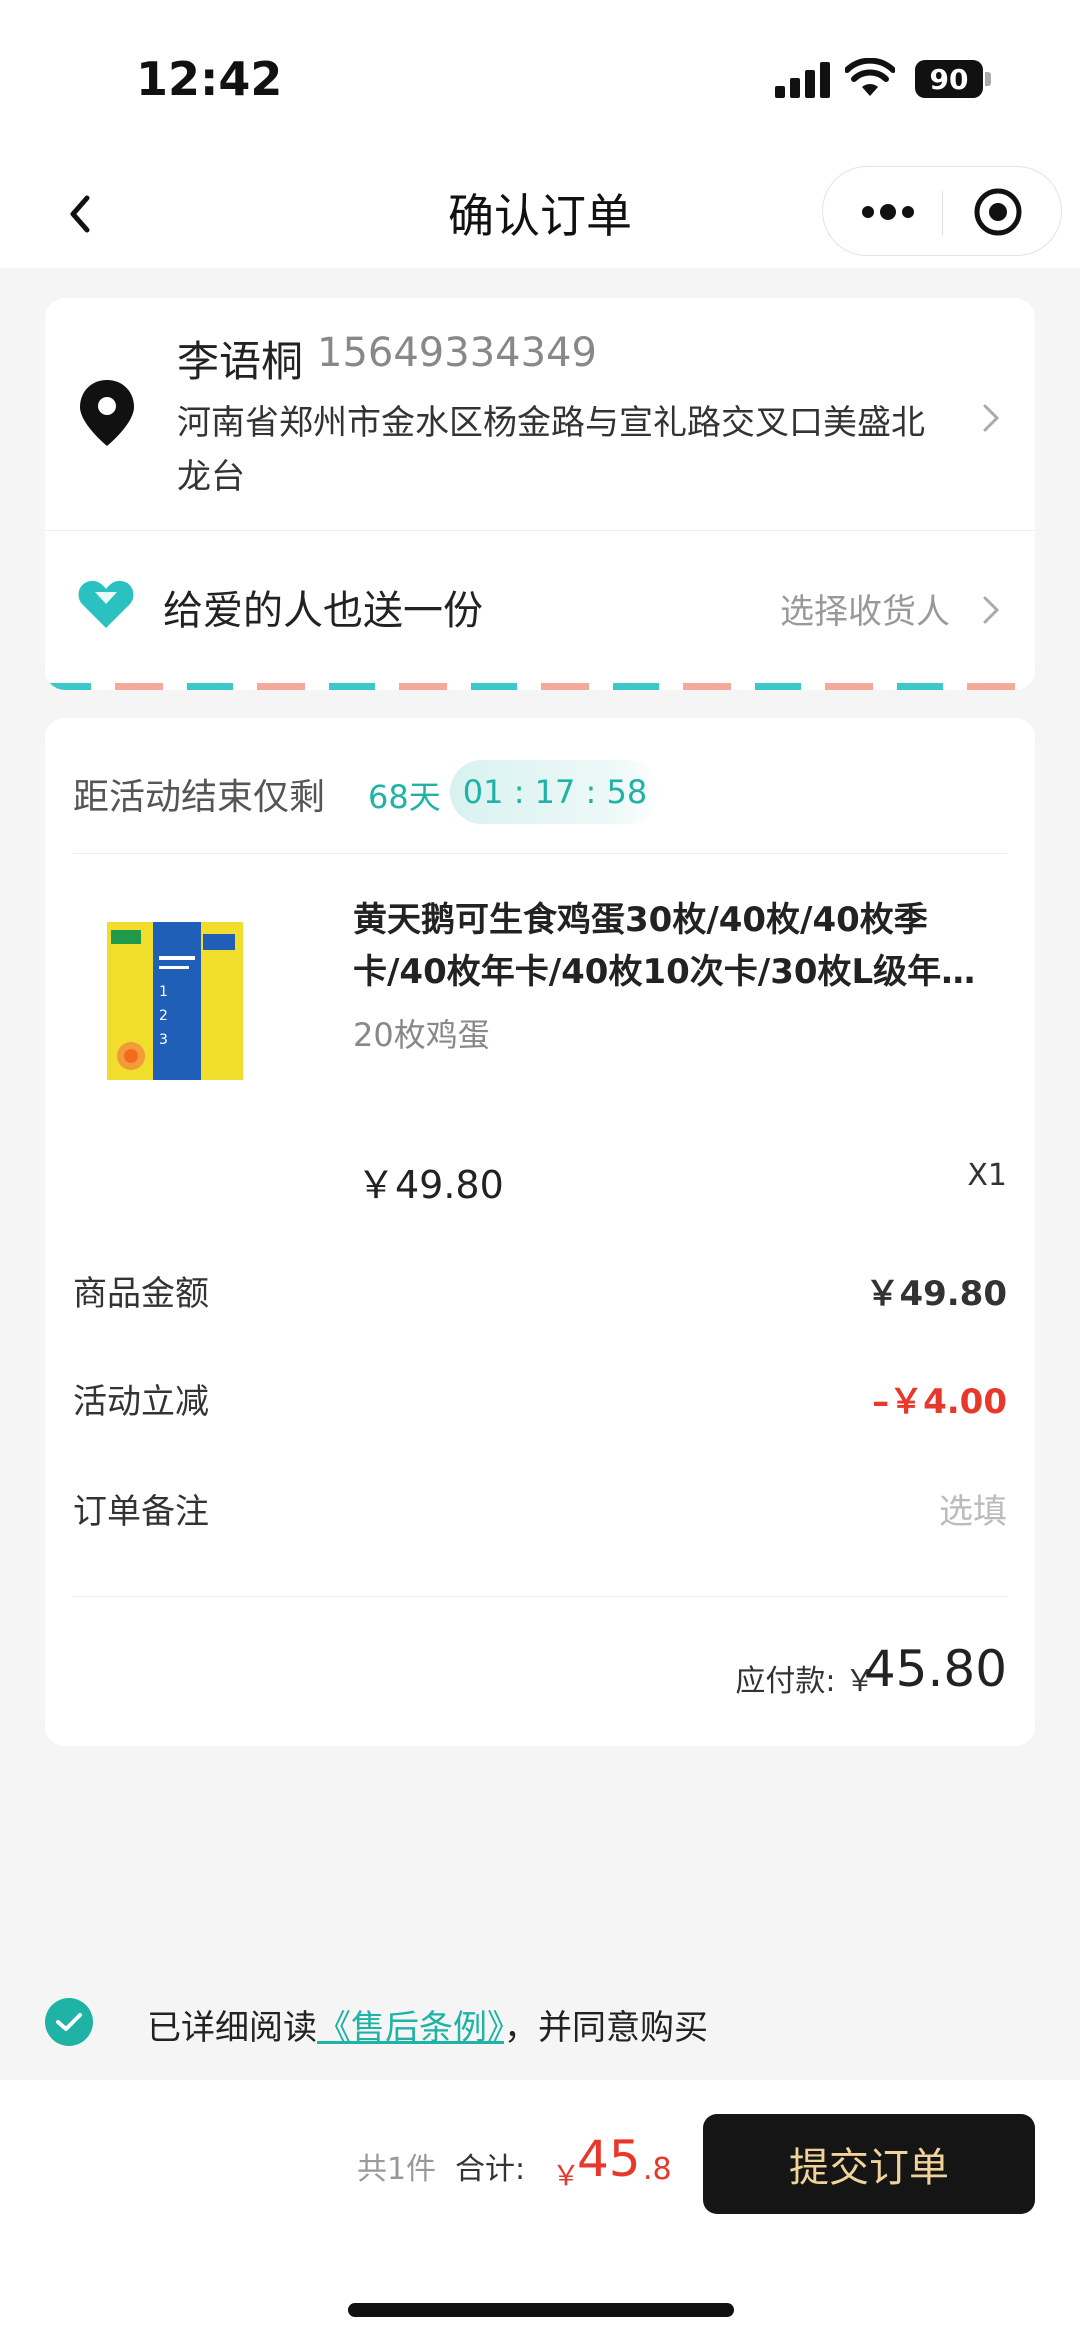 The height and width of the screenshot is (2341, 1080). Describe the element at coordinates (397, 2169) in the screenshot. I see `item-count: 共1件` at that location.